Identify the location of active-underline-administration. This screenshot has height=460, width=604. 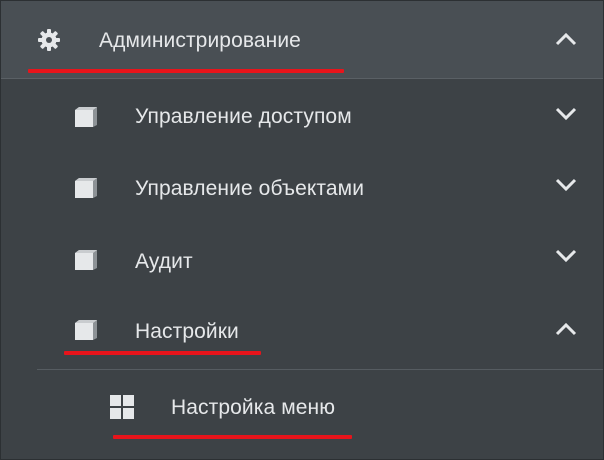
(186, 71).